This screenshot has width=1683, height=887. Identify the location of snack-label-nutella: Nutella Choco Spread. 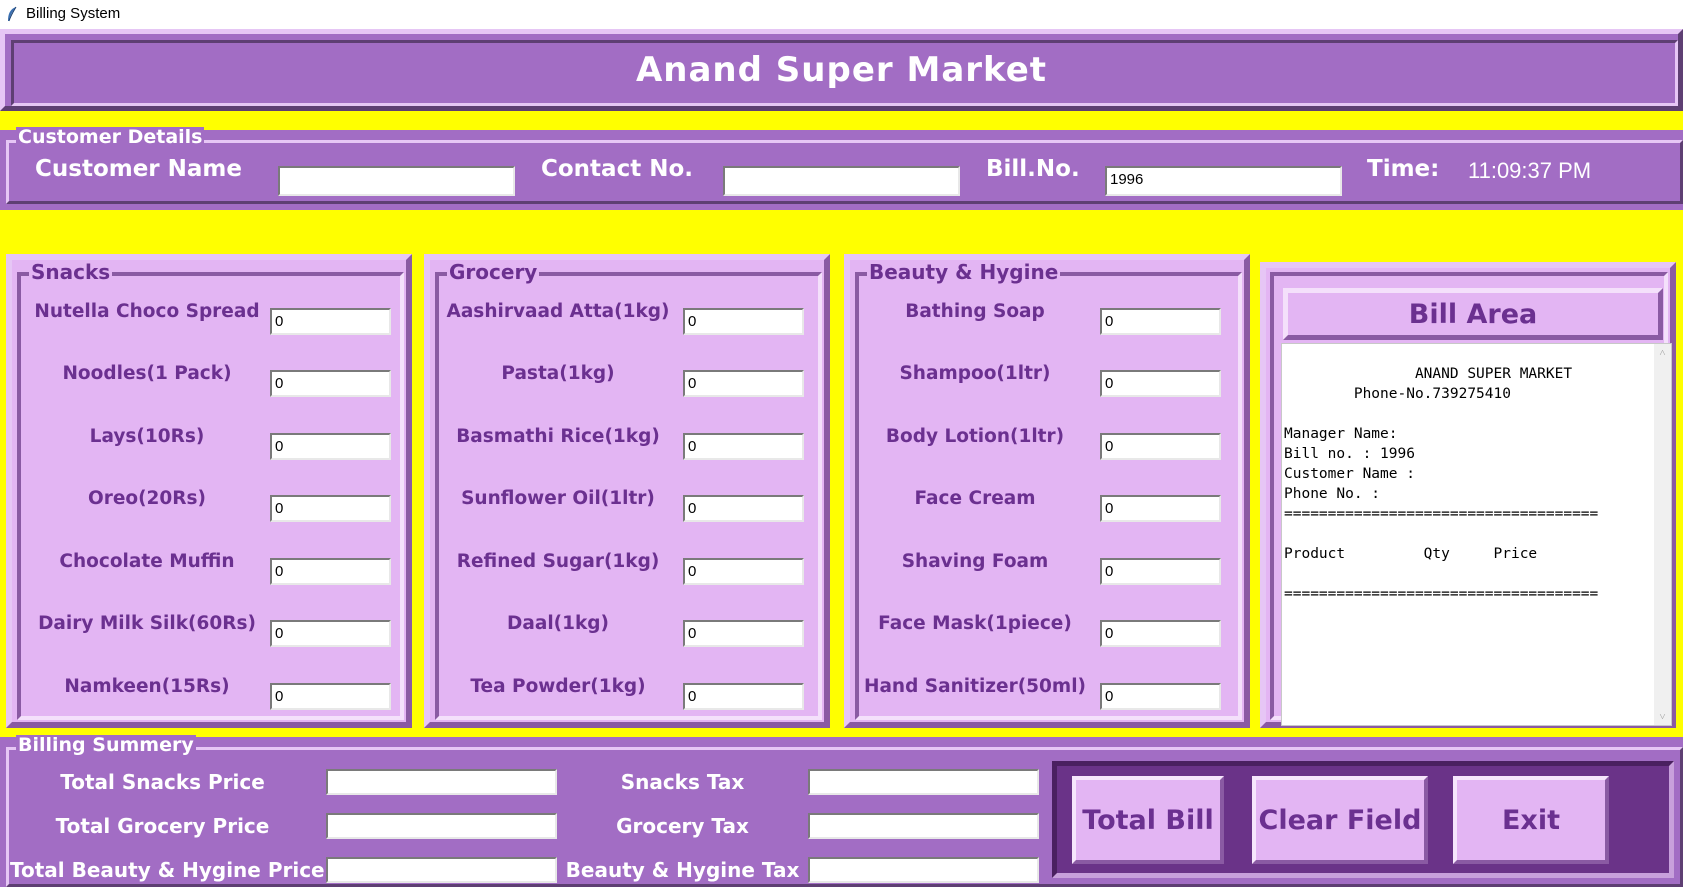
(147, 311).